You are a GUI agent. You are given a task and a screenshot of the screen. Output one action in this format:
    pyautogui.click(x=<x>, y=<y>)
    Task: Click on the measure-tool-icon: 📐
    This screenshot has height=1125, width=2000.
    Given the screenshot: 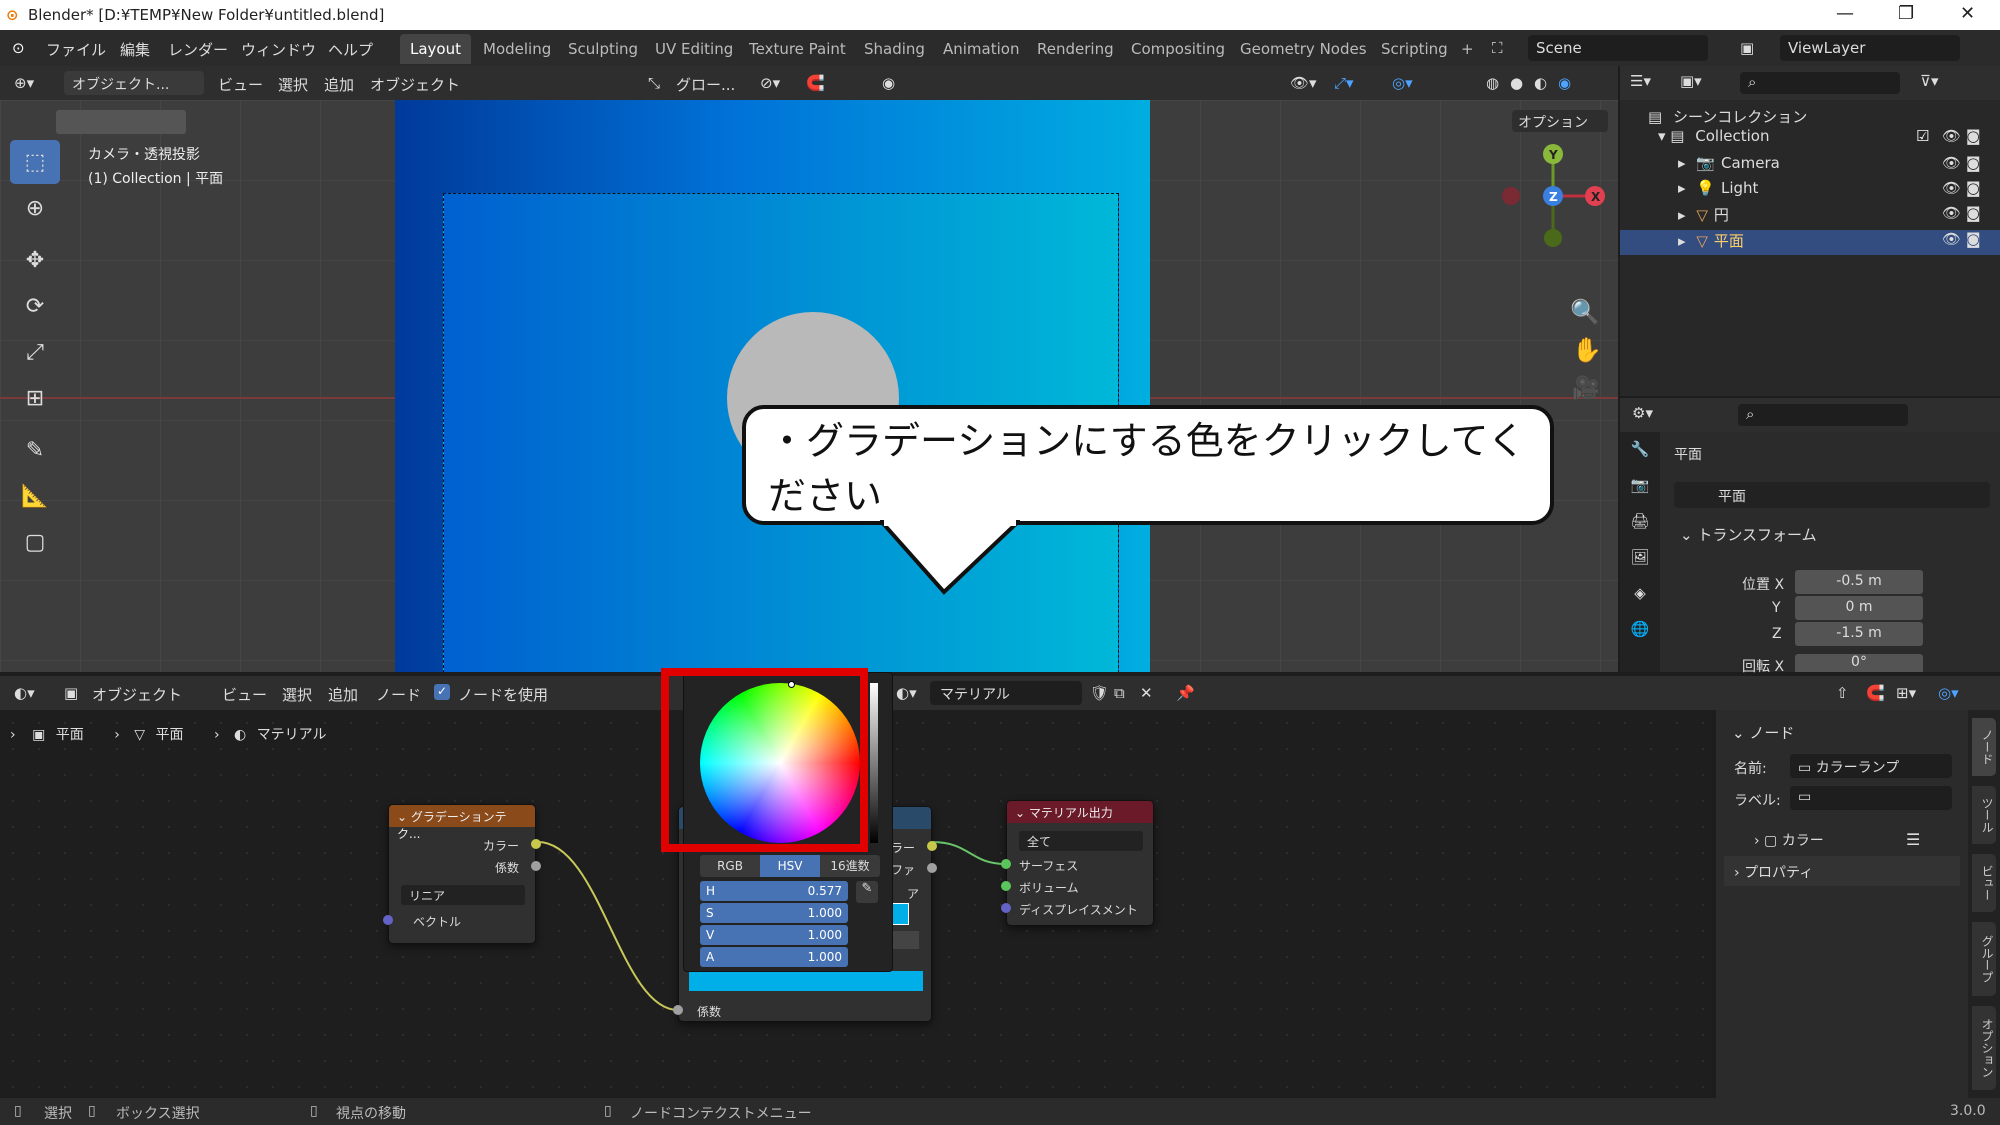 What is the action you would take?
    pyautogui.click(x=35, y=496)
    